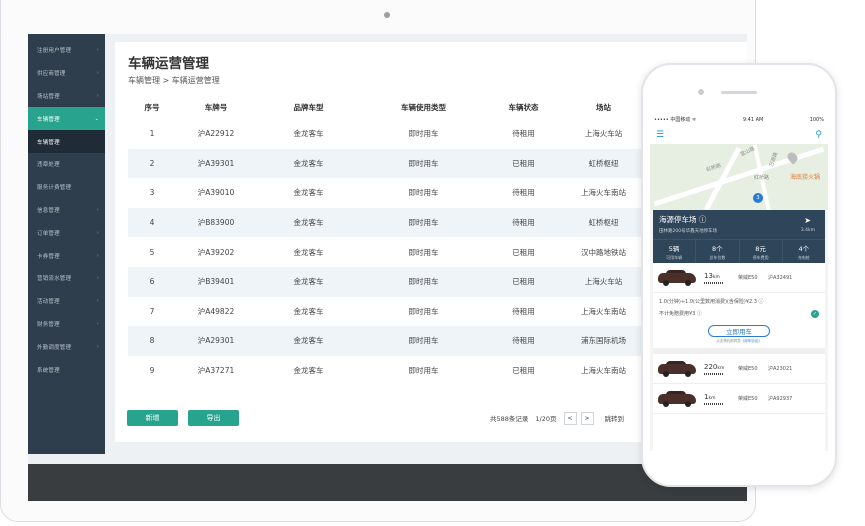  Describe the element at coordinates (603, 107) in the screenshot. I see `column-header: 场站` at that location.